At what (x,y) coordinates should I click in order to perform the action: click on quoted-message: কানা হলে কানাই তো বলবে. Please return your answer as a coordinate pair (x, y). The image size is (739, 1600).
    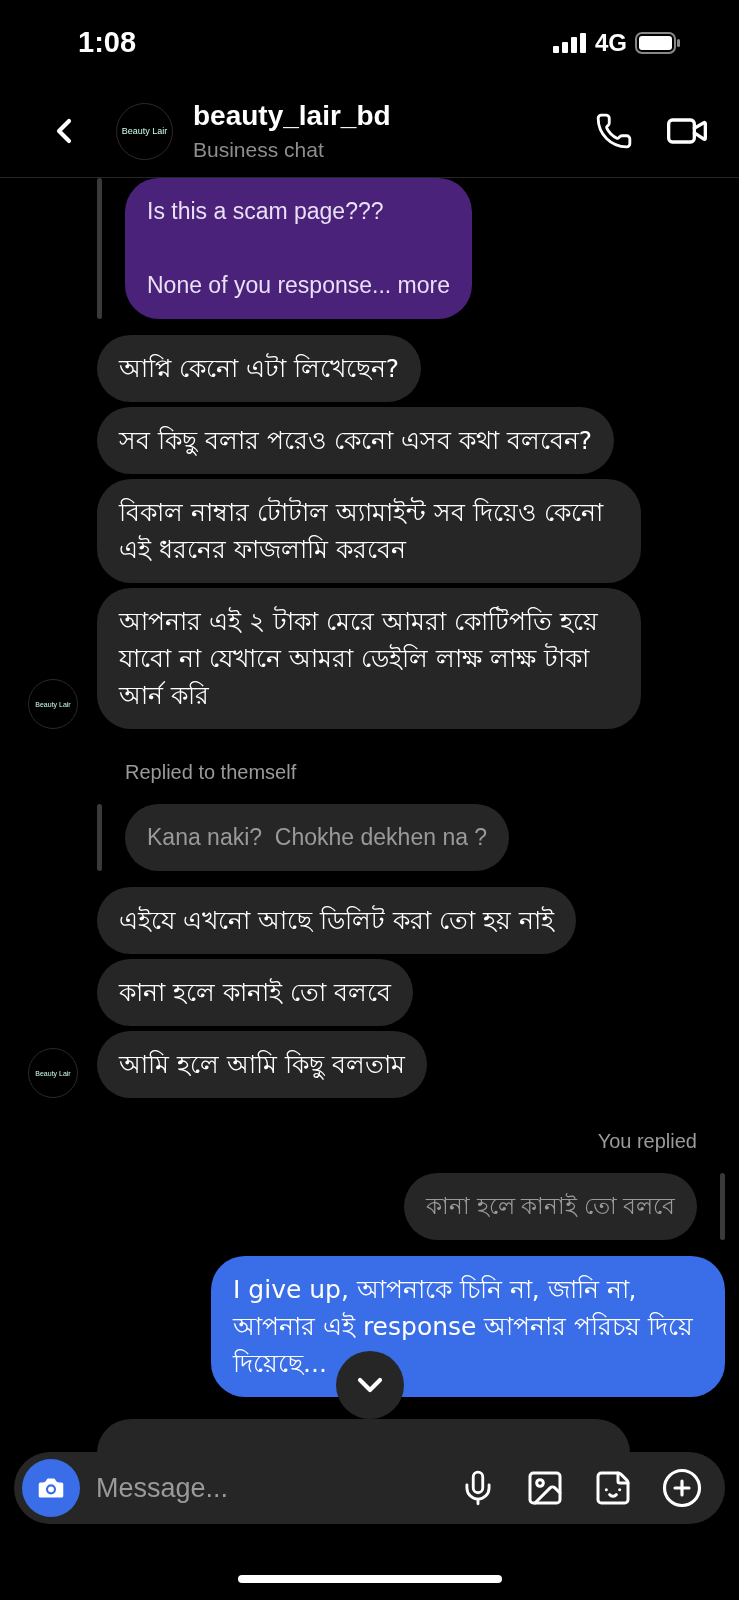
    Looking at the image, I should click on (550, 1206).